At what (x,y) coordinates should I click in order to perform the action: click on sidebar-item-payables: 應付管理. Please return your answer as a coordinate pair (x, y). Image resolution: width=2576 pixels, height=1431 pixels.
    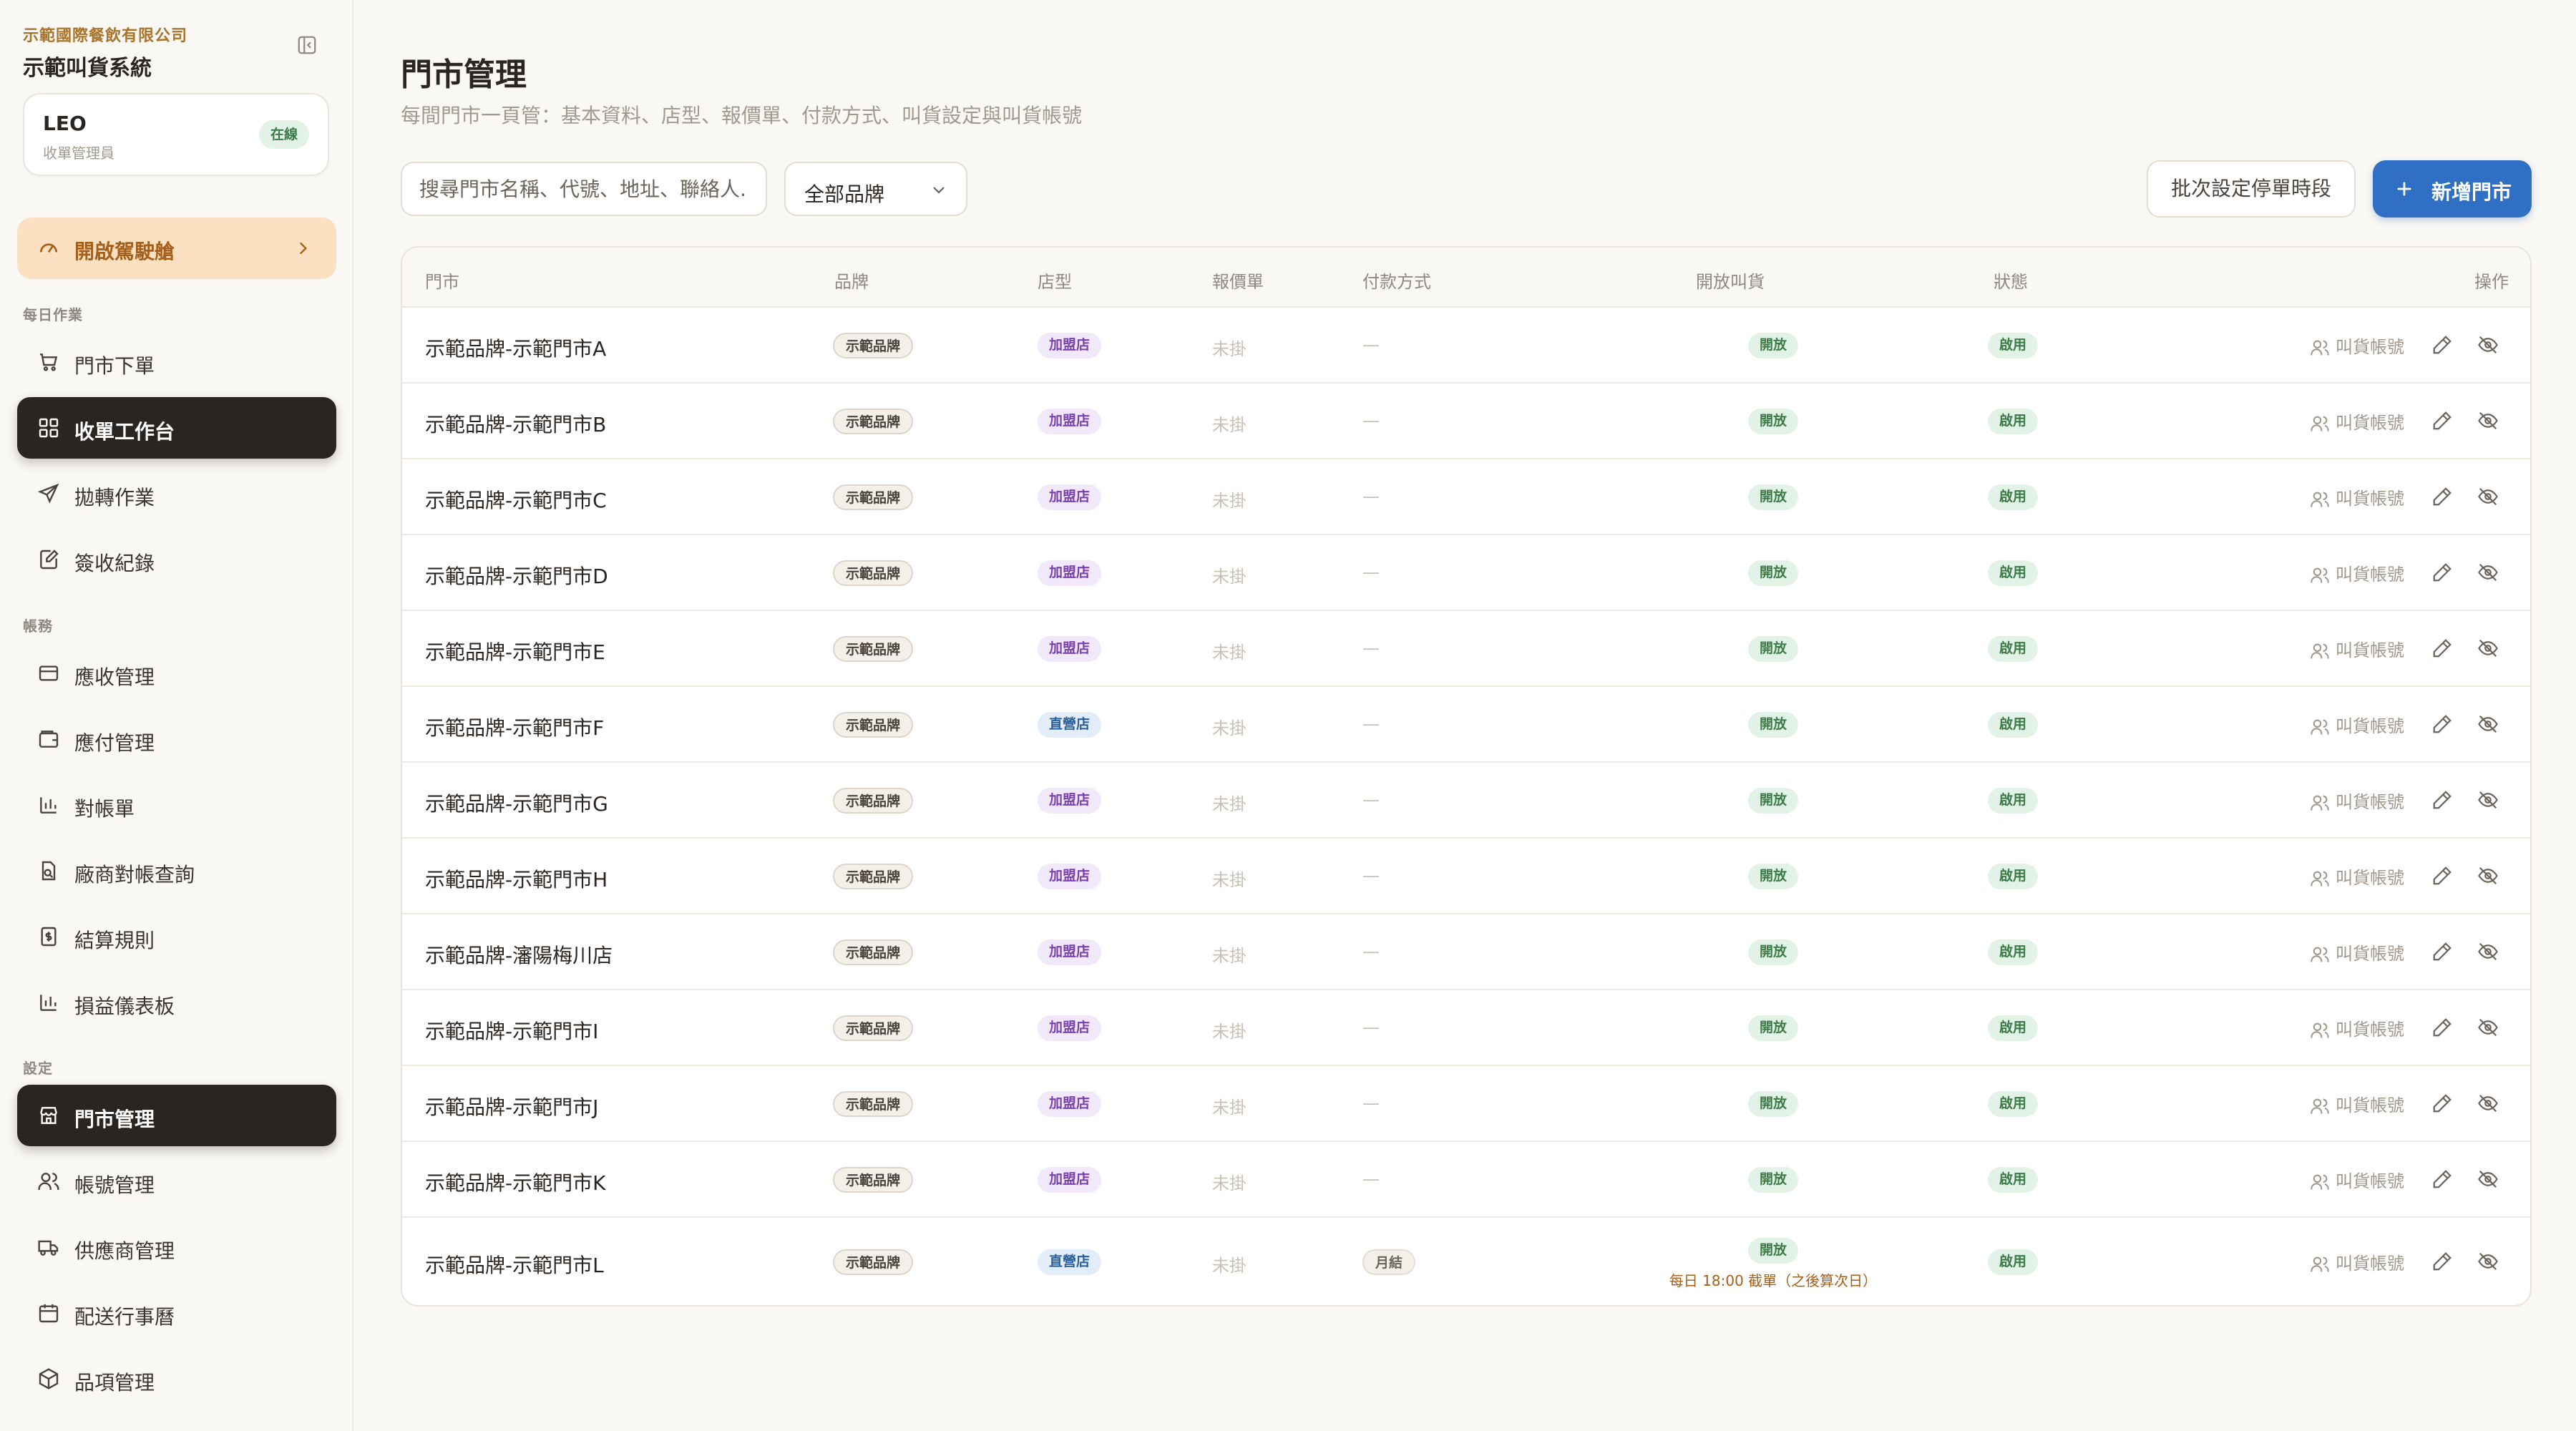
    Looking at the image, I should click on (176, 739).